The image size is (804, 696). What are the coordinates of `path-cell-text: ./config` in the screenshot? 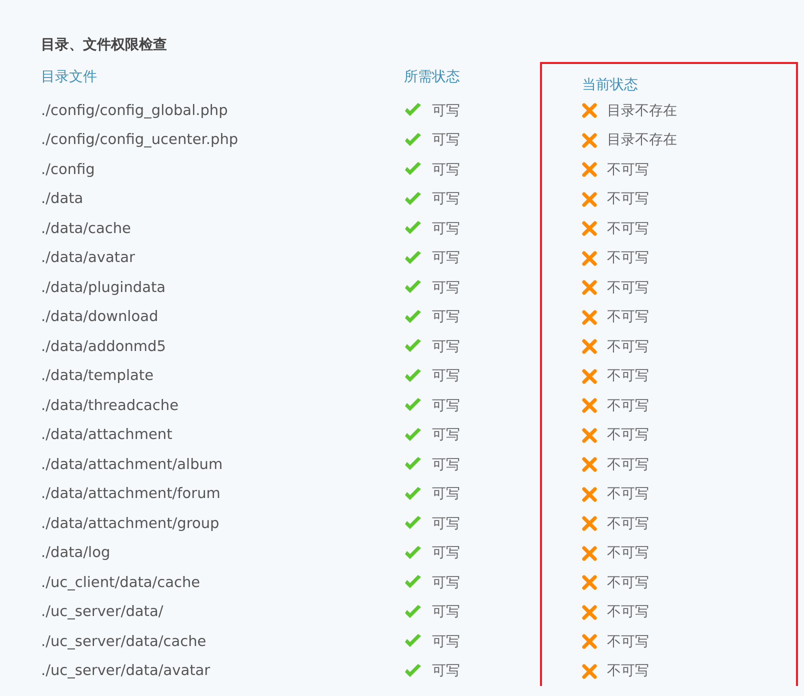 It's located at (68, 170).